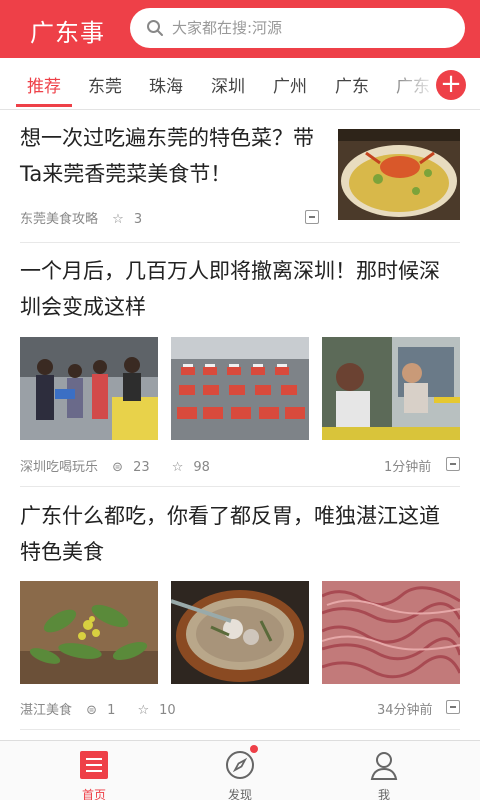  Describe the element at coordinates (352, 84) in the screenshot. I see `tab-guangdong: 广东` at that location.